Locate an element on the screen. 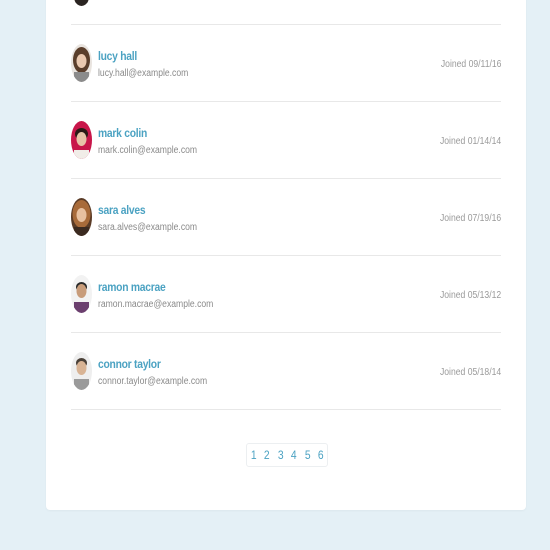 This screenshot has height=550, width=550. user-row is located at coordinates (286, 12).